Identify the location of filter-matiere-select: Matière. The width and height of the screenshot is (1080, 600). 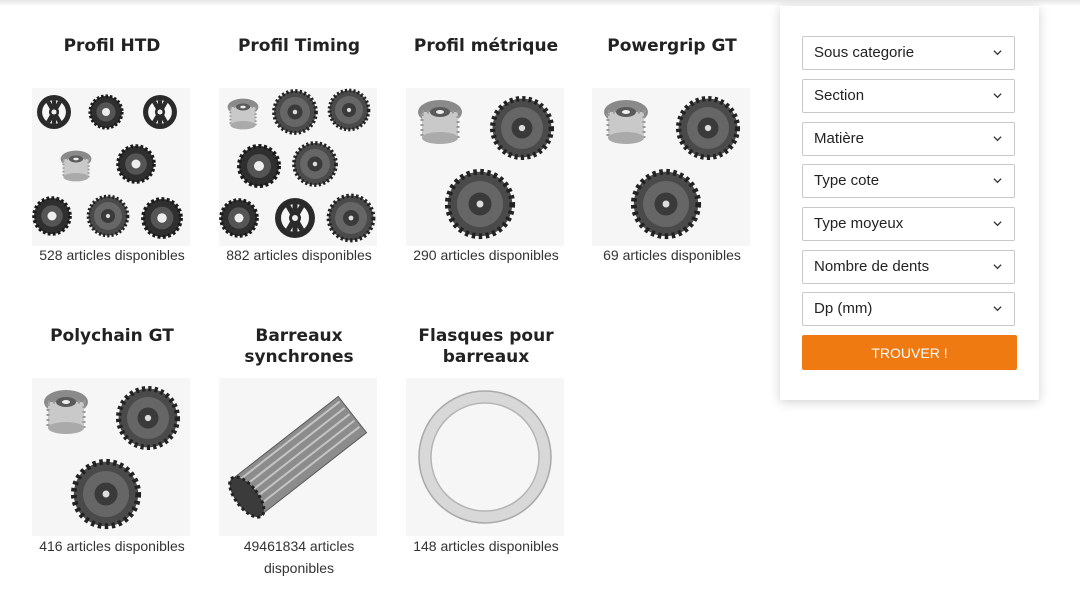
(908, 139).